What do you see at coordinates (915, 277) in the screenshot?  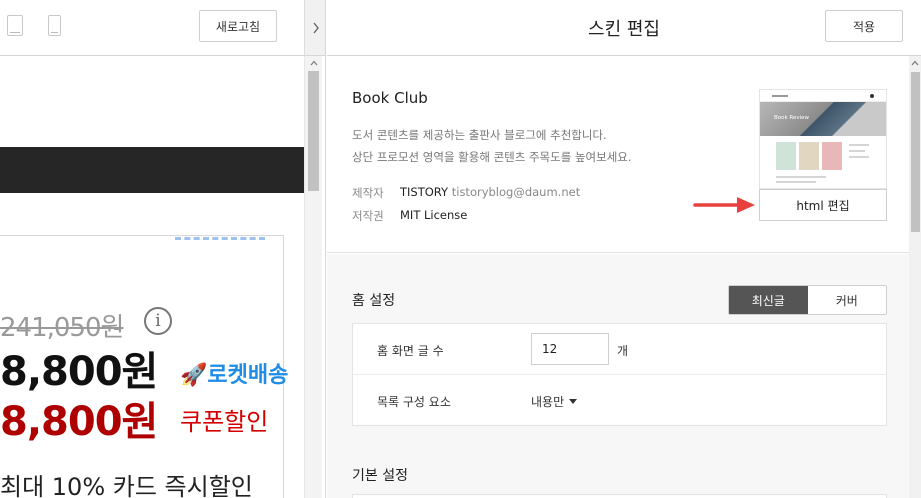 I see `editor-scrollbar` at bounding box center [915, 277].